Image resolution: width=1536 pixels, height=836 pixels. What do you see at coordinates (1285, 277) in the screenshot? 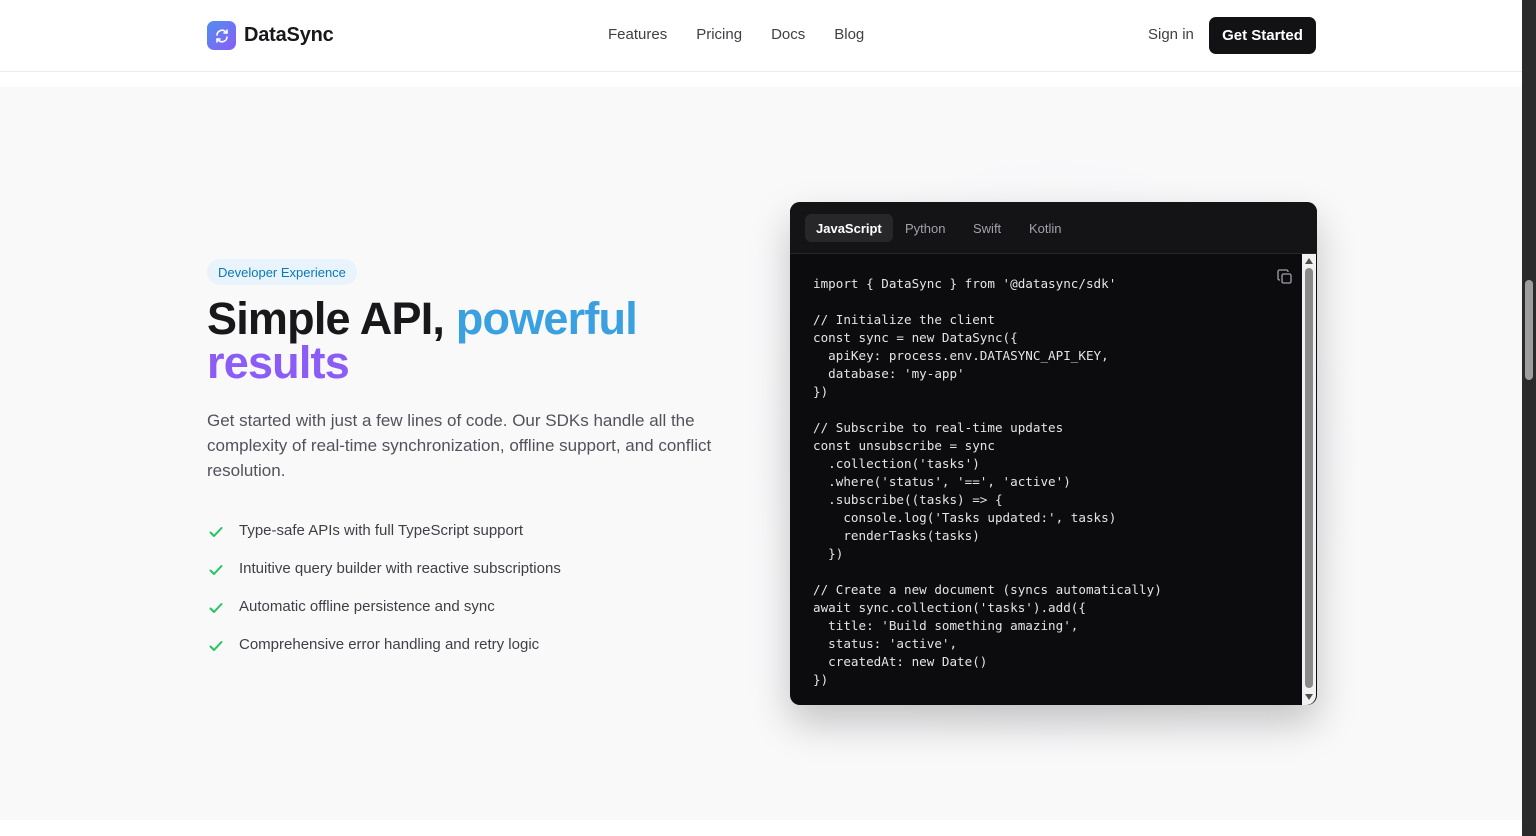
I see `copy-icon` at bounding box center [1285, 277].